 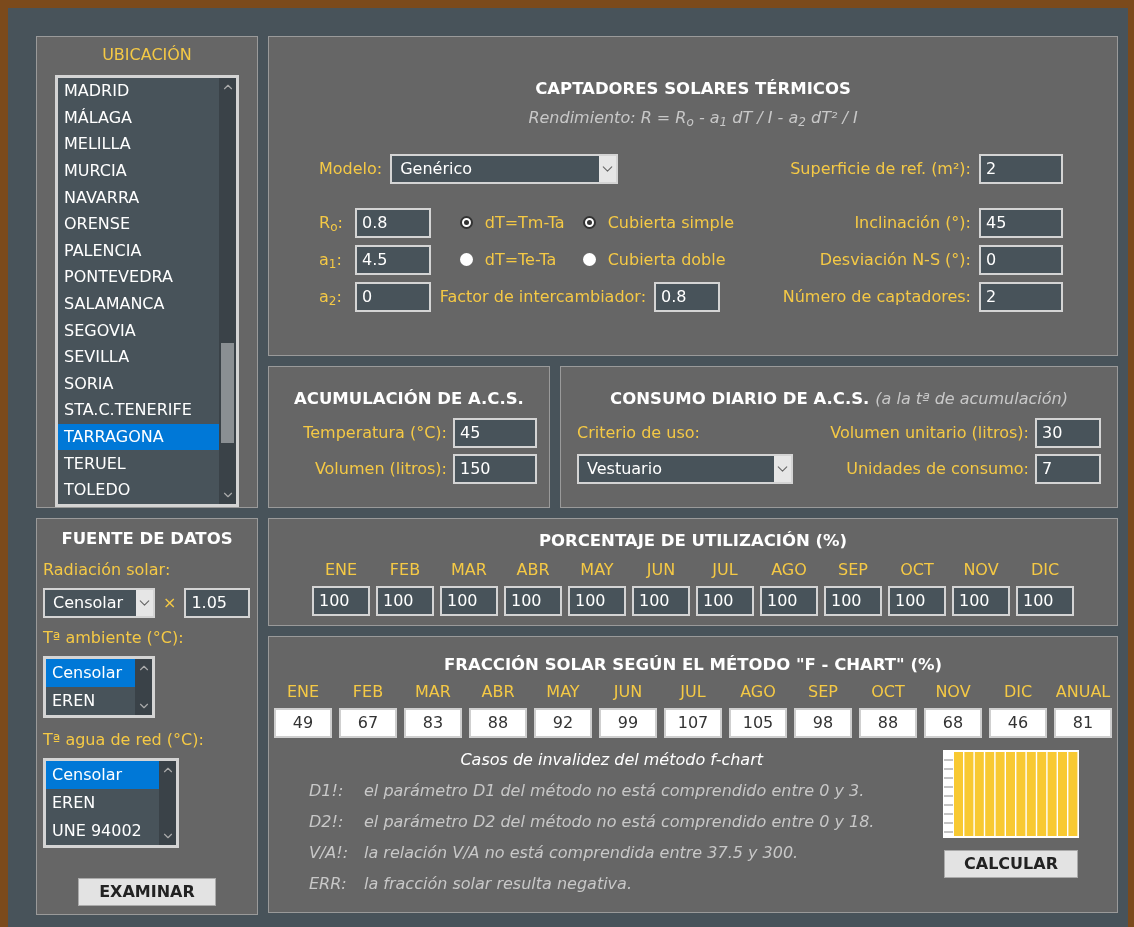 I want to click on radio-label: Cubierta doble, so click(x=666, y=259).